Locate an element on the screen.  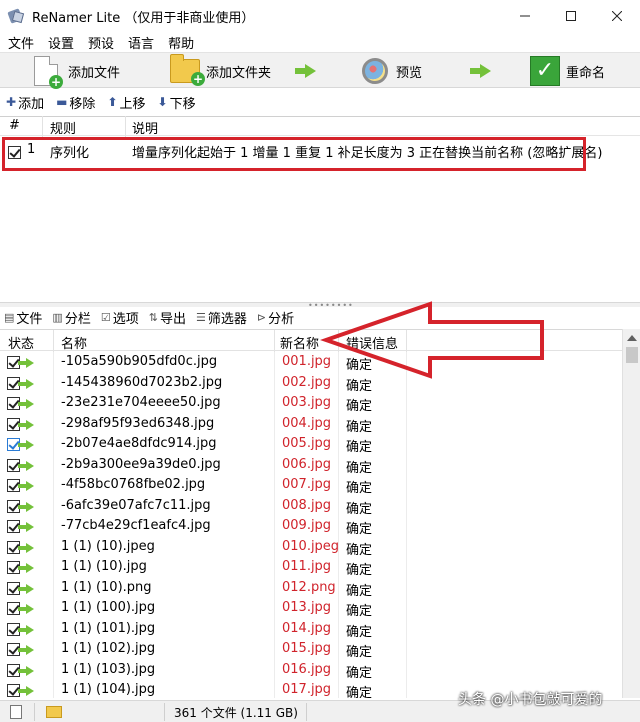
file-new-name: 010.jpeg is located at coordinates (311, 546).